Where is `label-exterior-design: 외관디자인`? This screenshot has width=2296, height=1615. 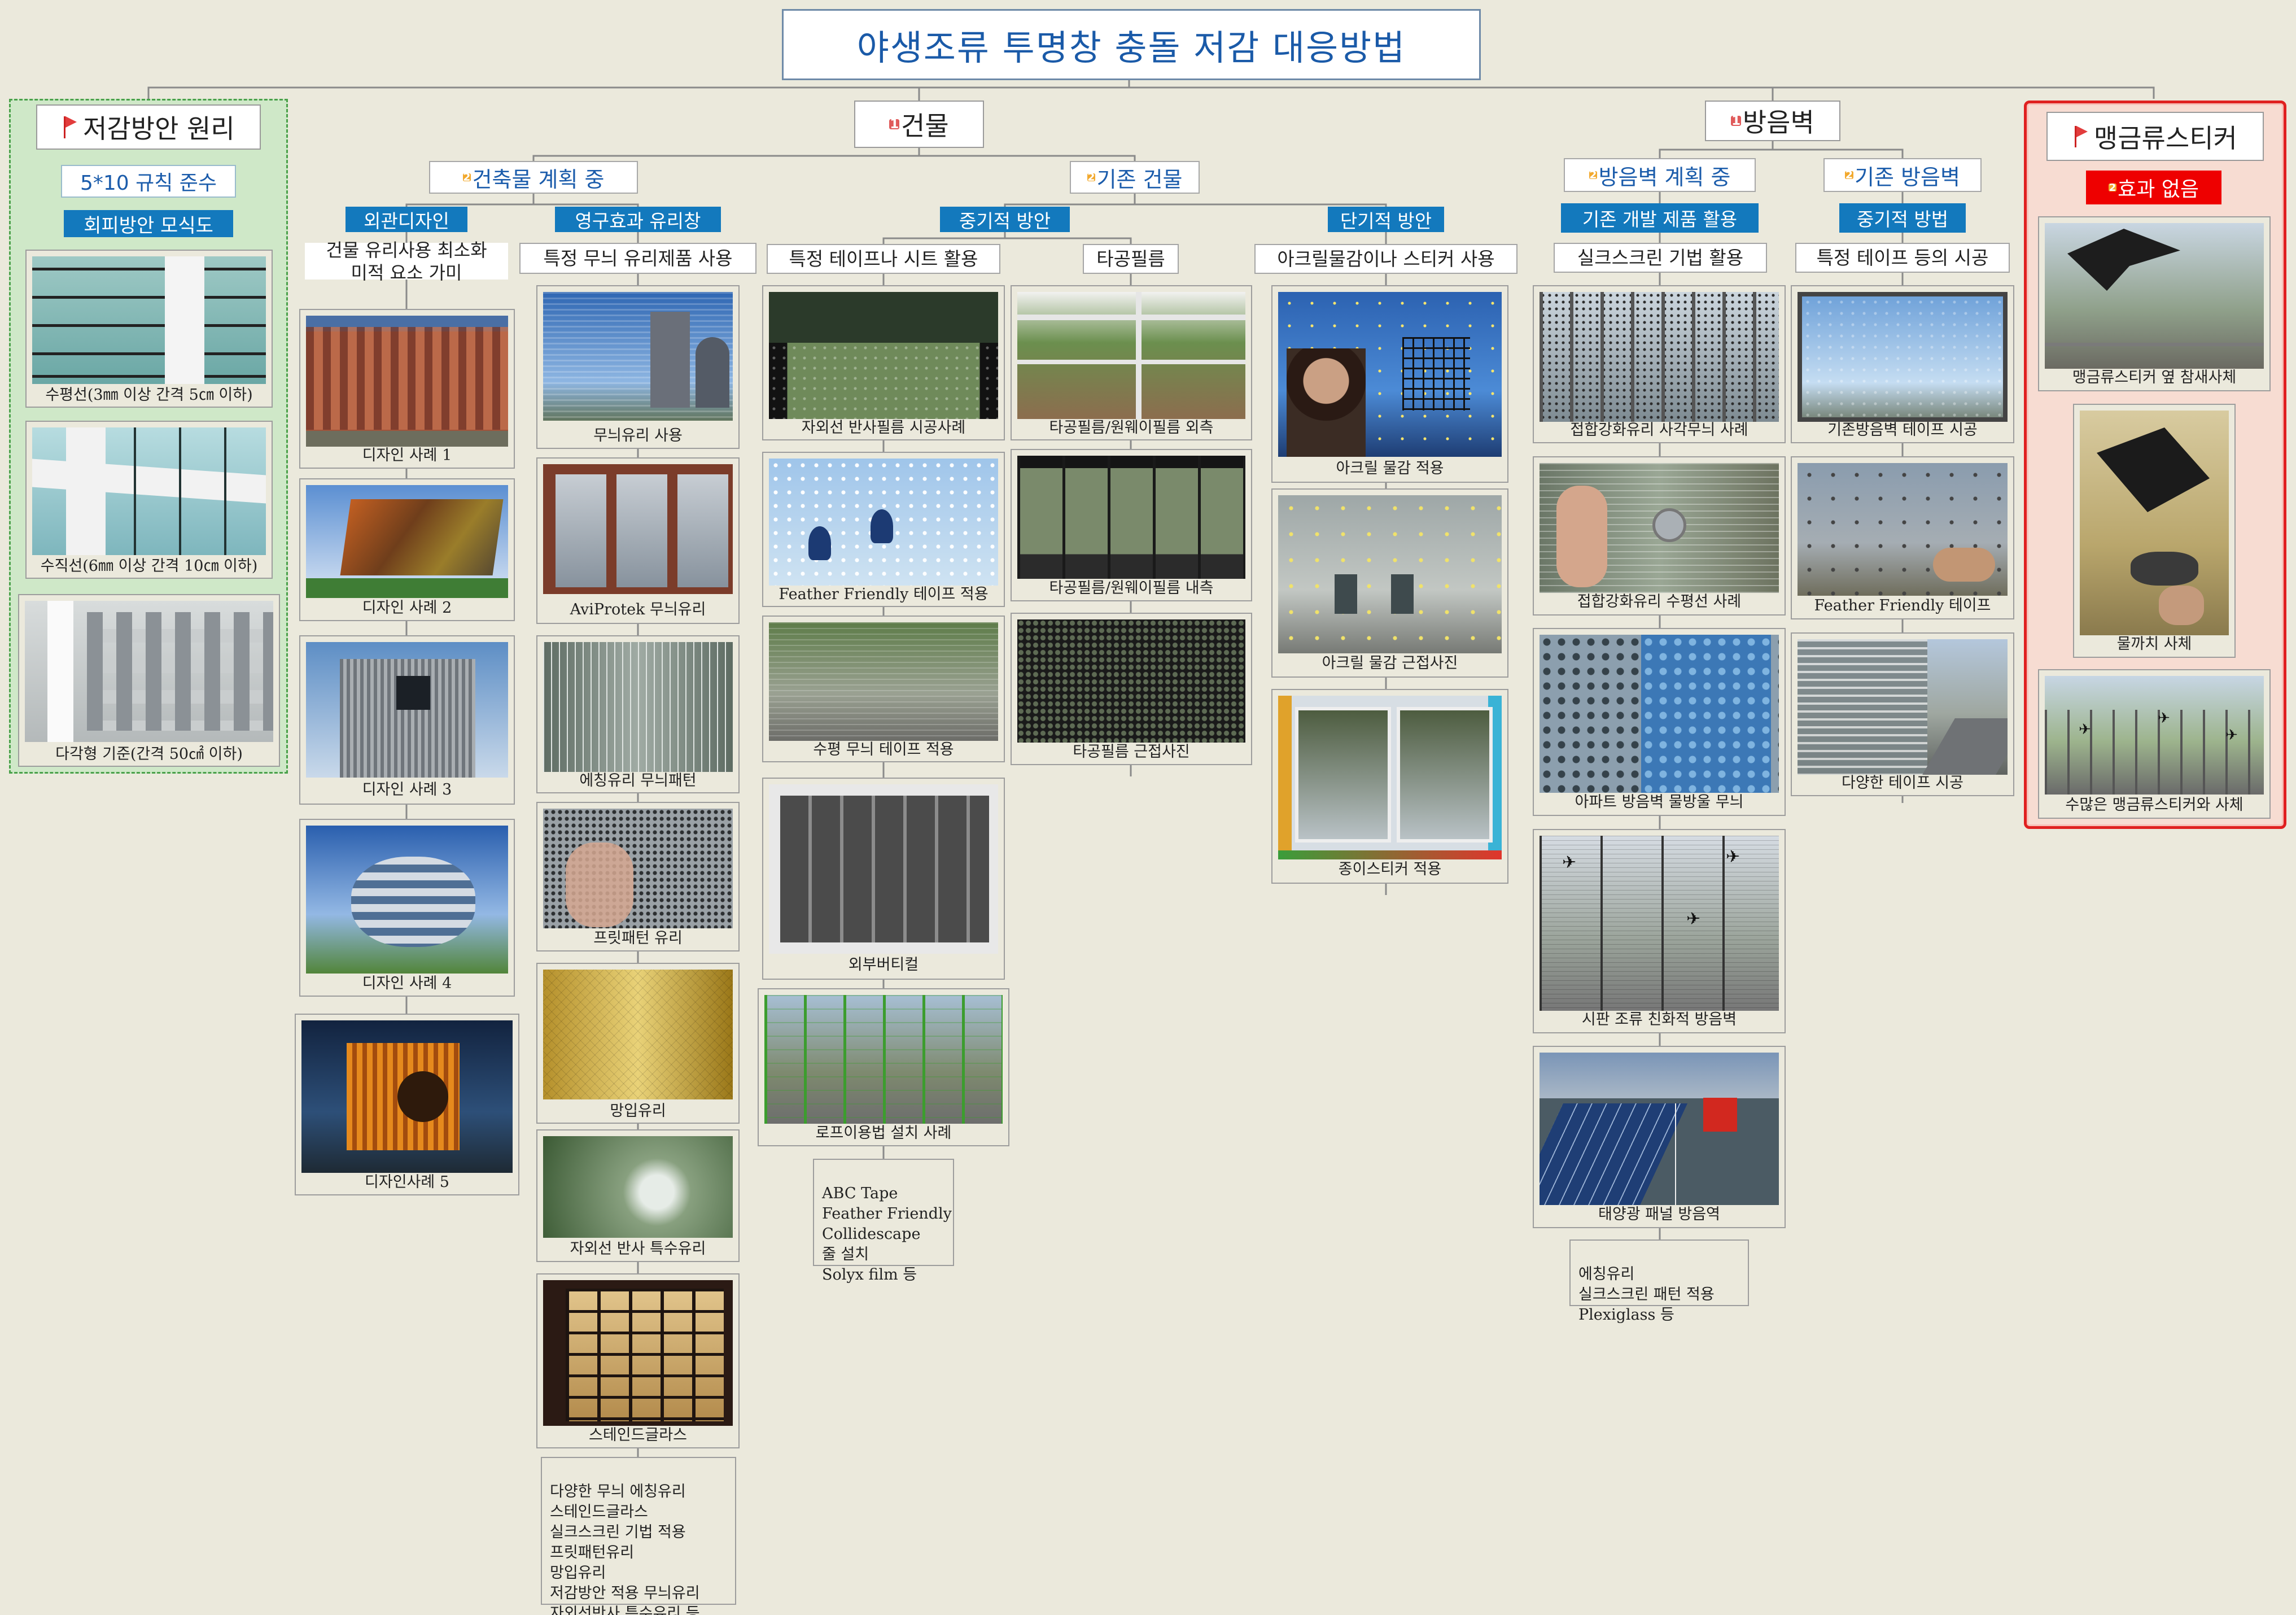
label-exterior-design: 외관디자인 is located at coordinates (406, 219).